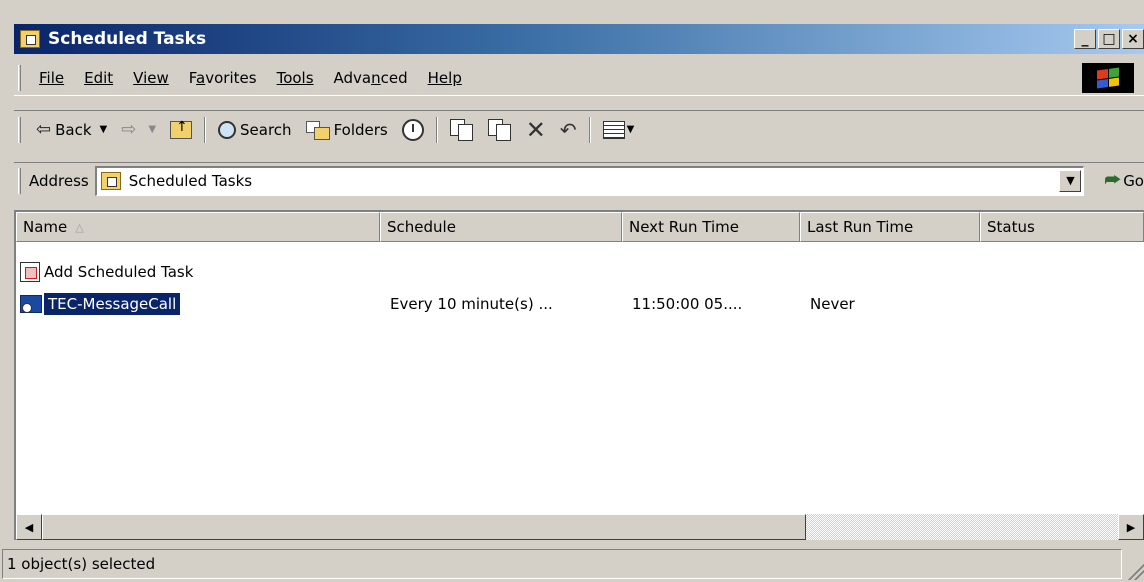 This screenshot has width=1144, height=582. I want to click on history-icon, so click(412, 129).